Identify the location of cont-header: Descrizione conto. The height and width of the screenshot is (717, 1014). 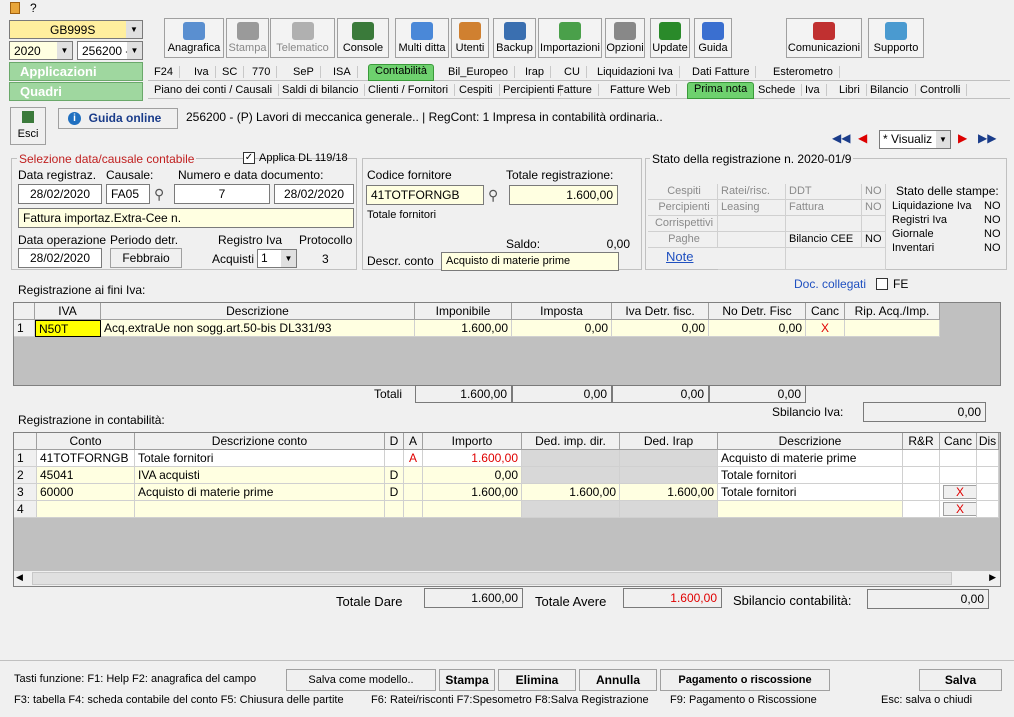
(260, 441).